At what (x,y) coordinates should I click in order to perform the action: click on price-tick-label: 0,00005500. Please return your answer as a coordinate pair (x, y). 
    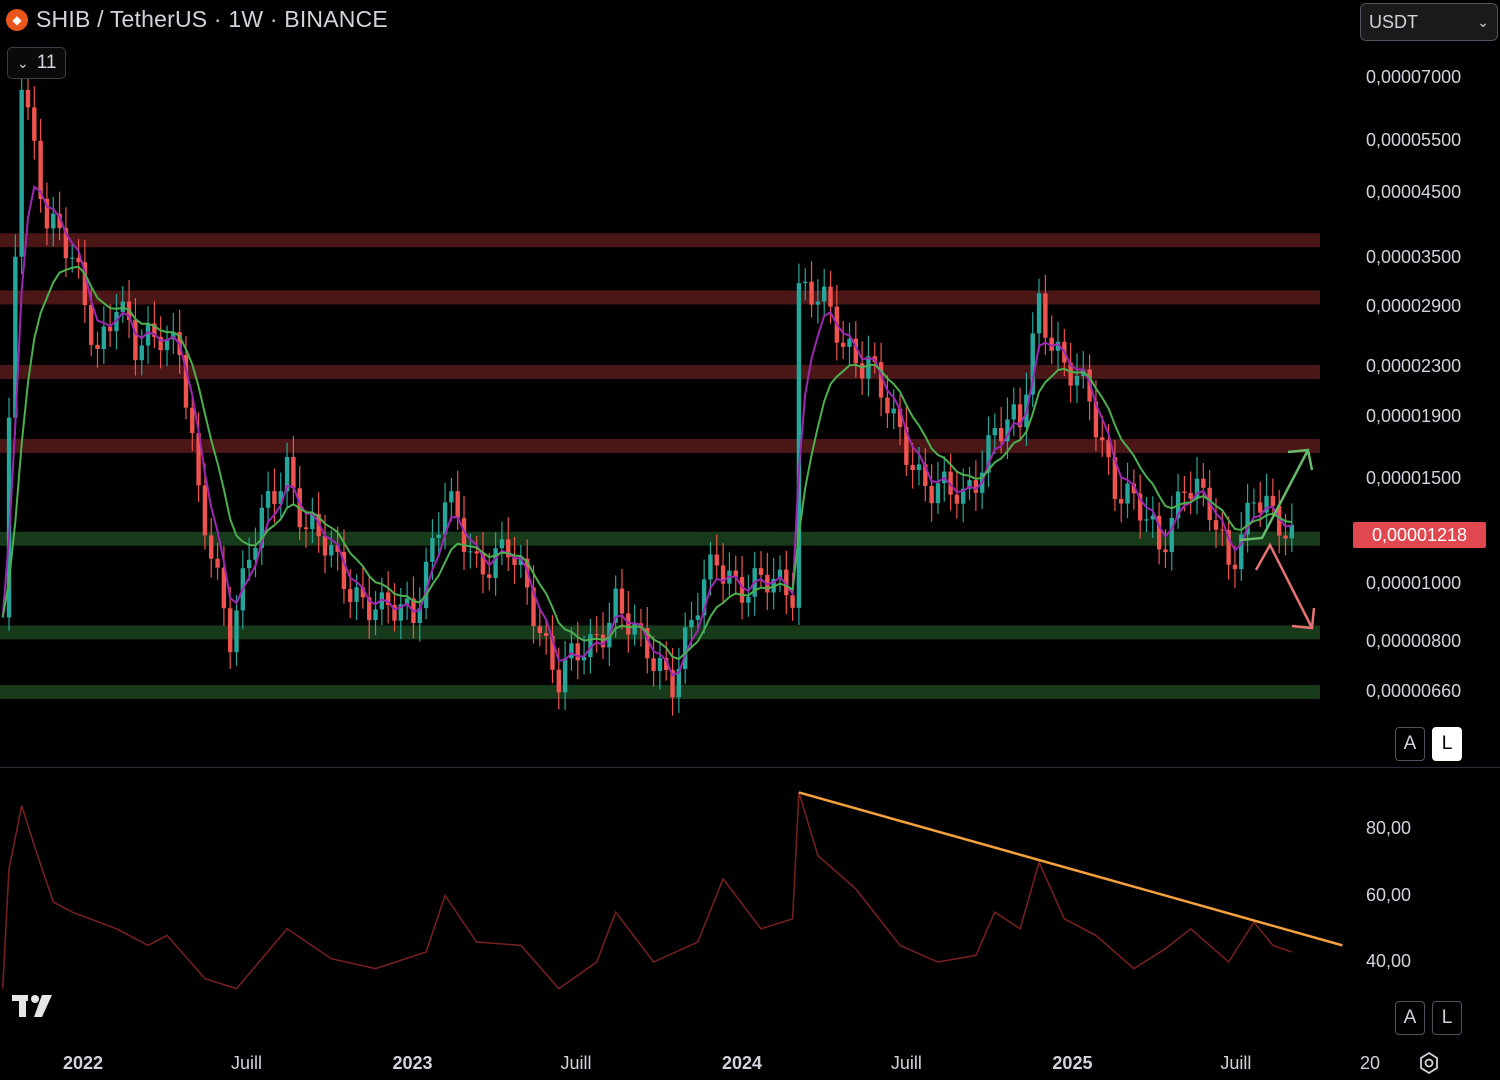
    Looking at the image, I should click on (1414, 139).